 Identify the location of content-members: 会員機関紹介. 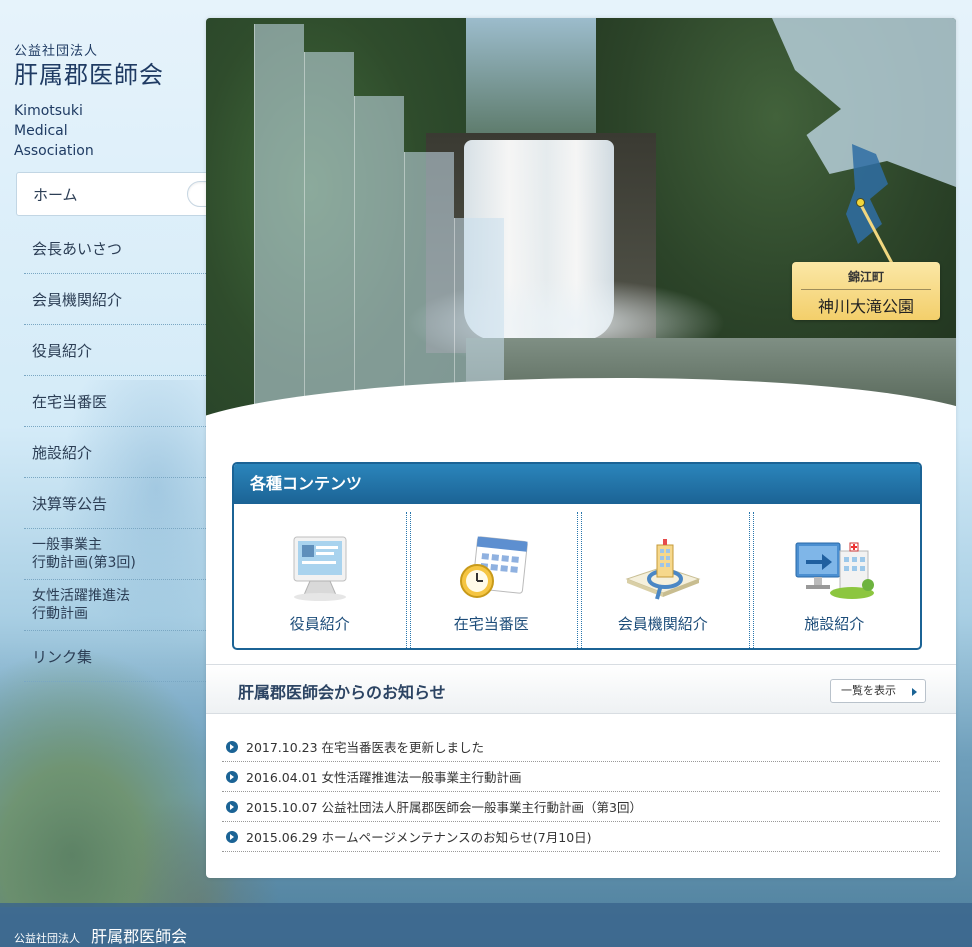
(663, 576).